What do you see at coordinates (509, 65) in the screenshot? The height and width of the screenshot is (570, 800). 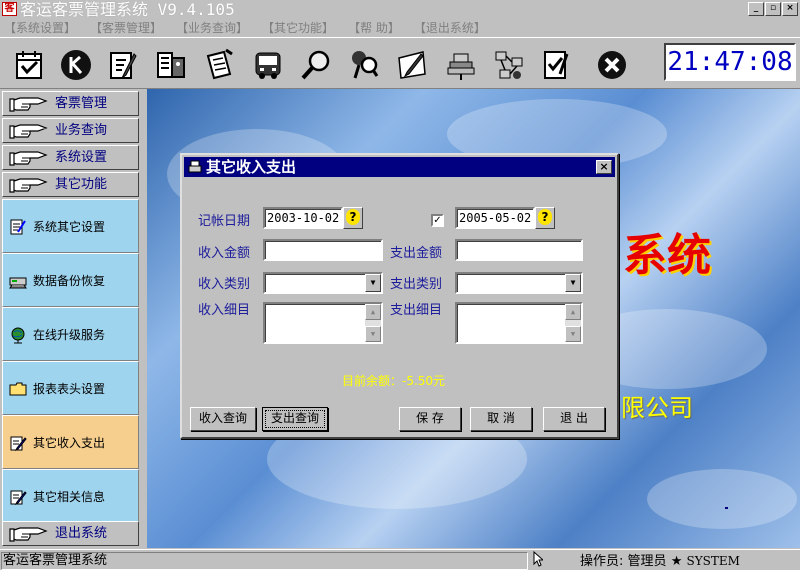 I see `network-icon` at bounding box center [509, 65].